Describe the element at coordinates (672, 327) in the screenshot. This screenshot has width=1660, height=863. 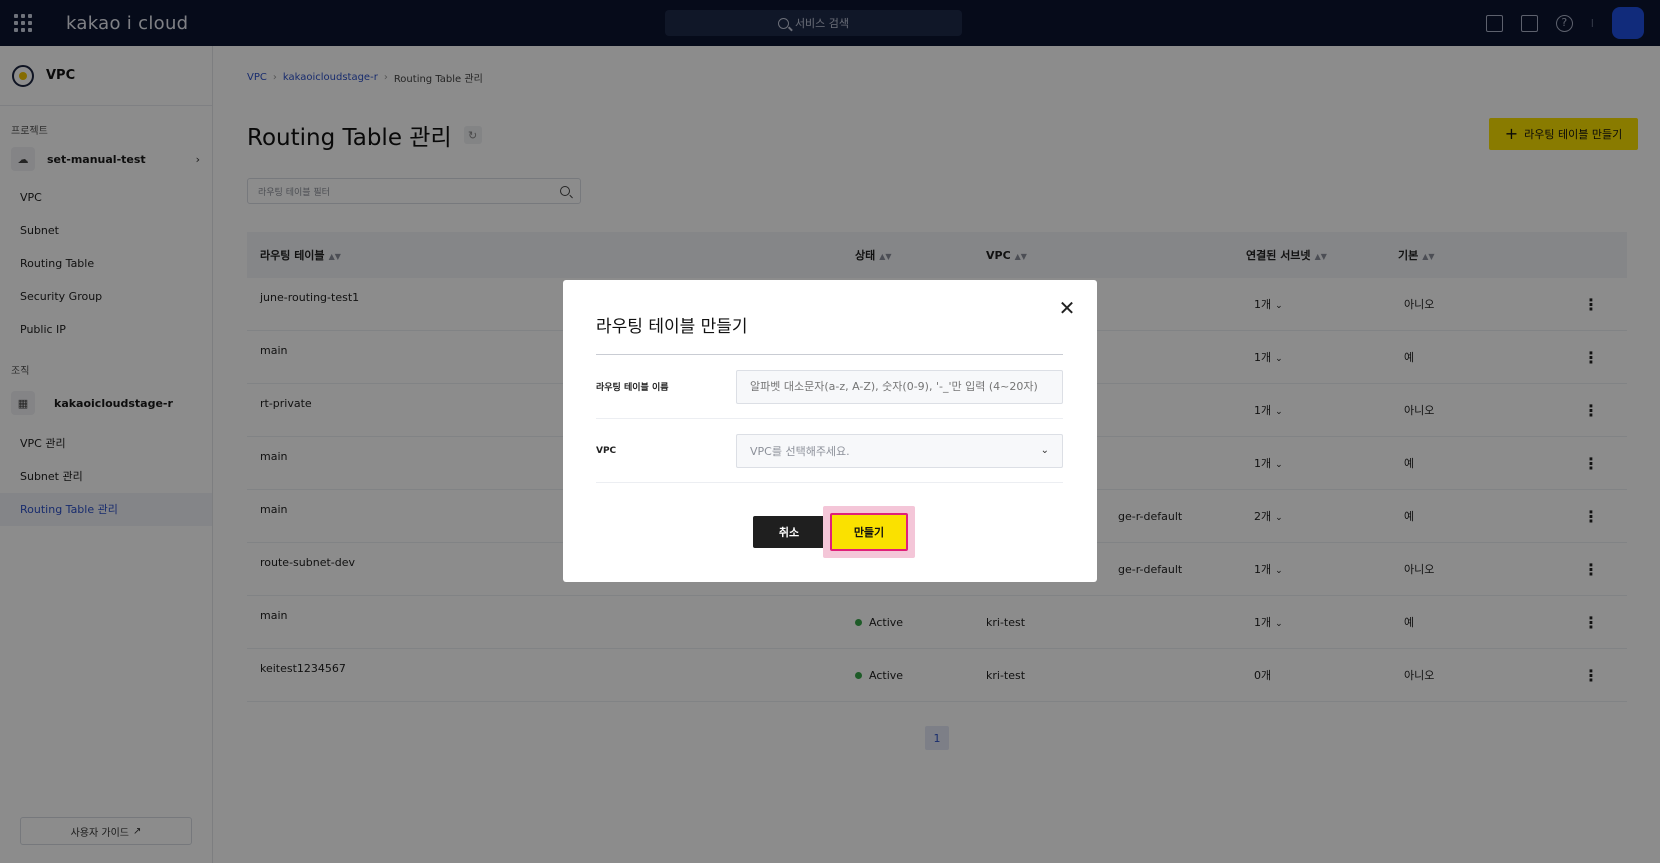
I see `modal-title: 라우팅 테이블 만들기` at that location.